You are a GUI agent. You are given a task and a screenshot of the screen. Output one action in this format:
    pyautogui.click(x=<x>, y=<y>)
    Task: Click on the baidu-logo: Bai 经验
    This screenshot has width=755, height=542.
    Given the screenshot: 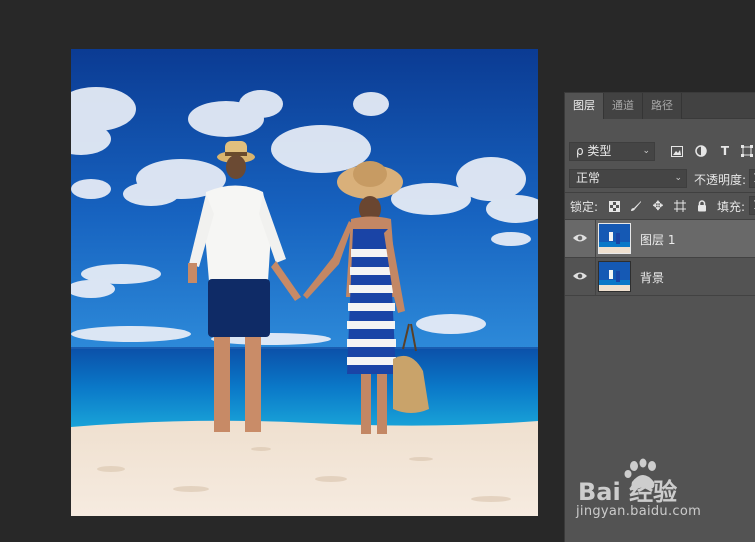 What is the action you would take?
    pyautogui.click(x=627, y=482)
    